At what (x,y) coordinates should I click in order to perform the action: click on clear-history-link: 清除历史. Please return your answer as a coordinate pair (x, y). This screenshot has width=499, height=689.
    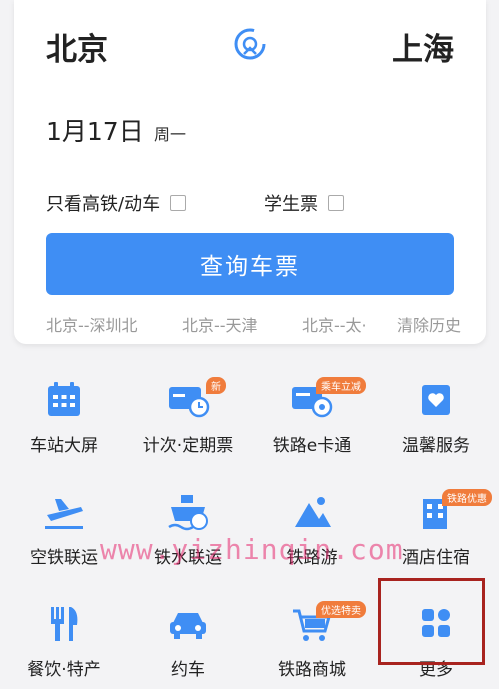
    Looking at the image, I should click on (429, 324).